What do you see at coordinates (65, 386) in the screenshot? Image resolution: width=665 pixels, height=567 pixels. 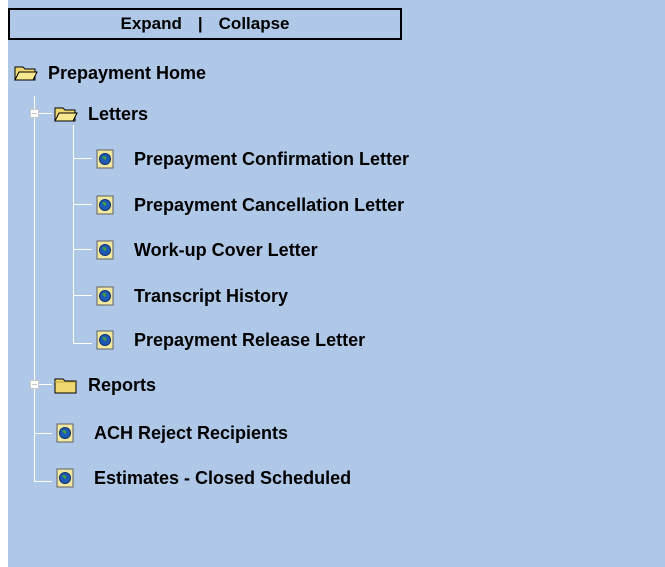 I see `folder-closed-icon` at bounding box center [65, 386].